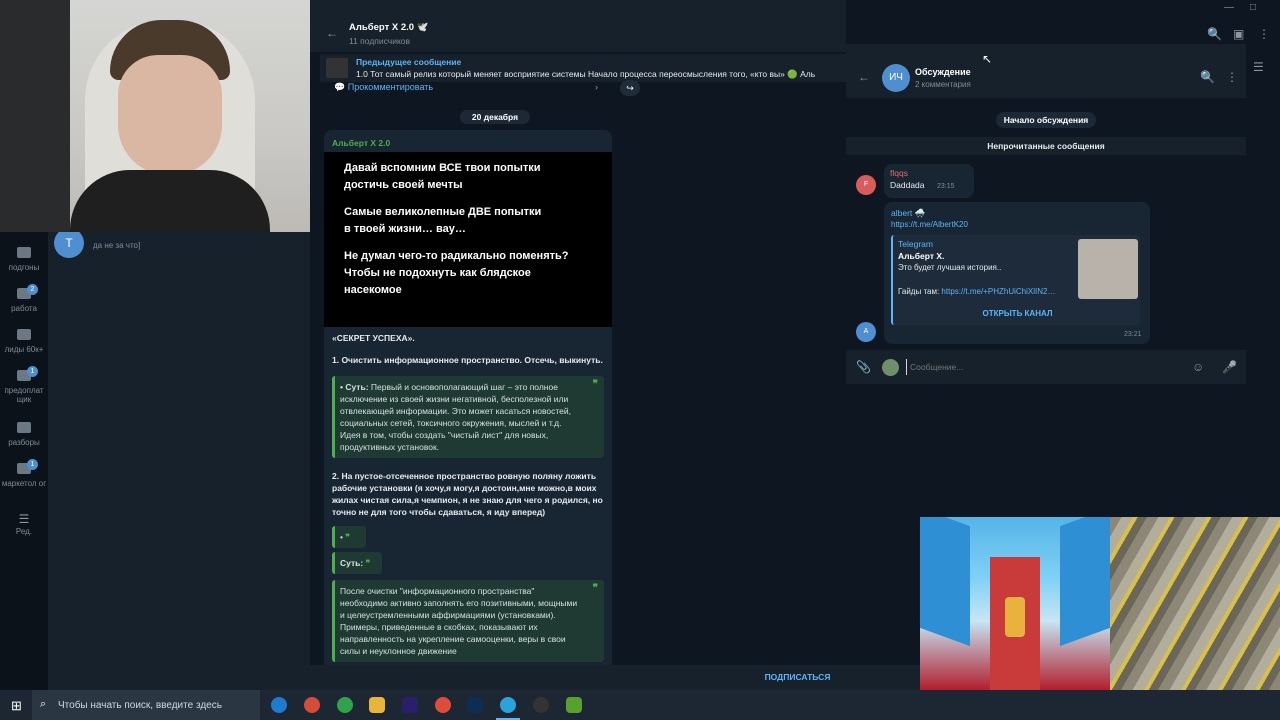  I want to click on image-line: Чтобы не подохнуть как блядское, so click(437, 273).